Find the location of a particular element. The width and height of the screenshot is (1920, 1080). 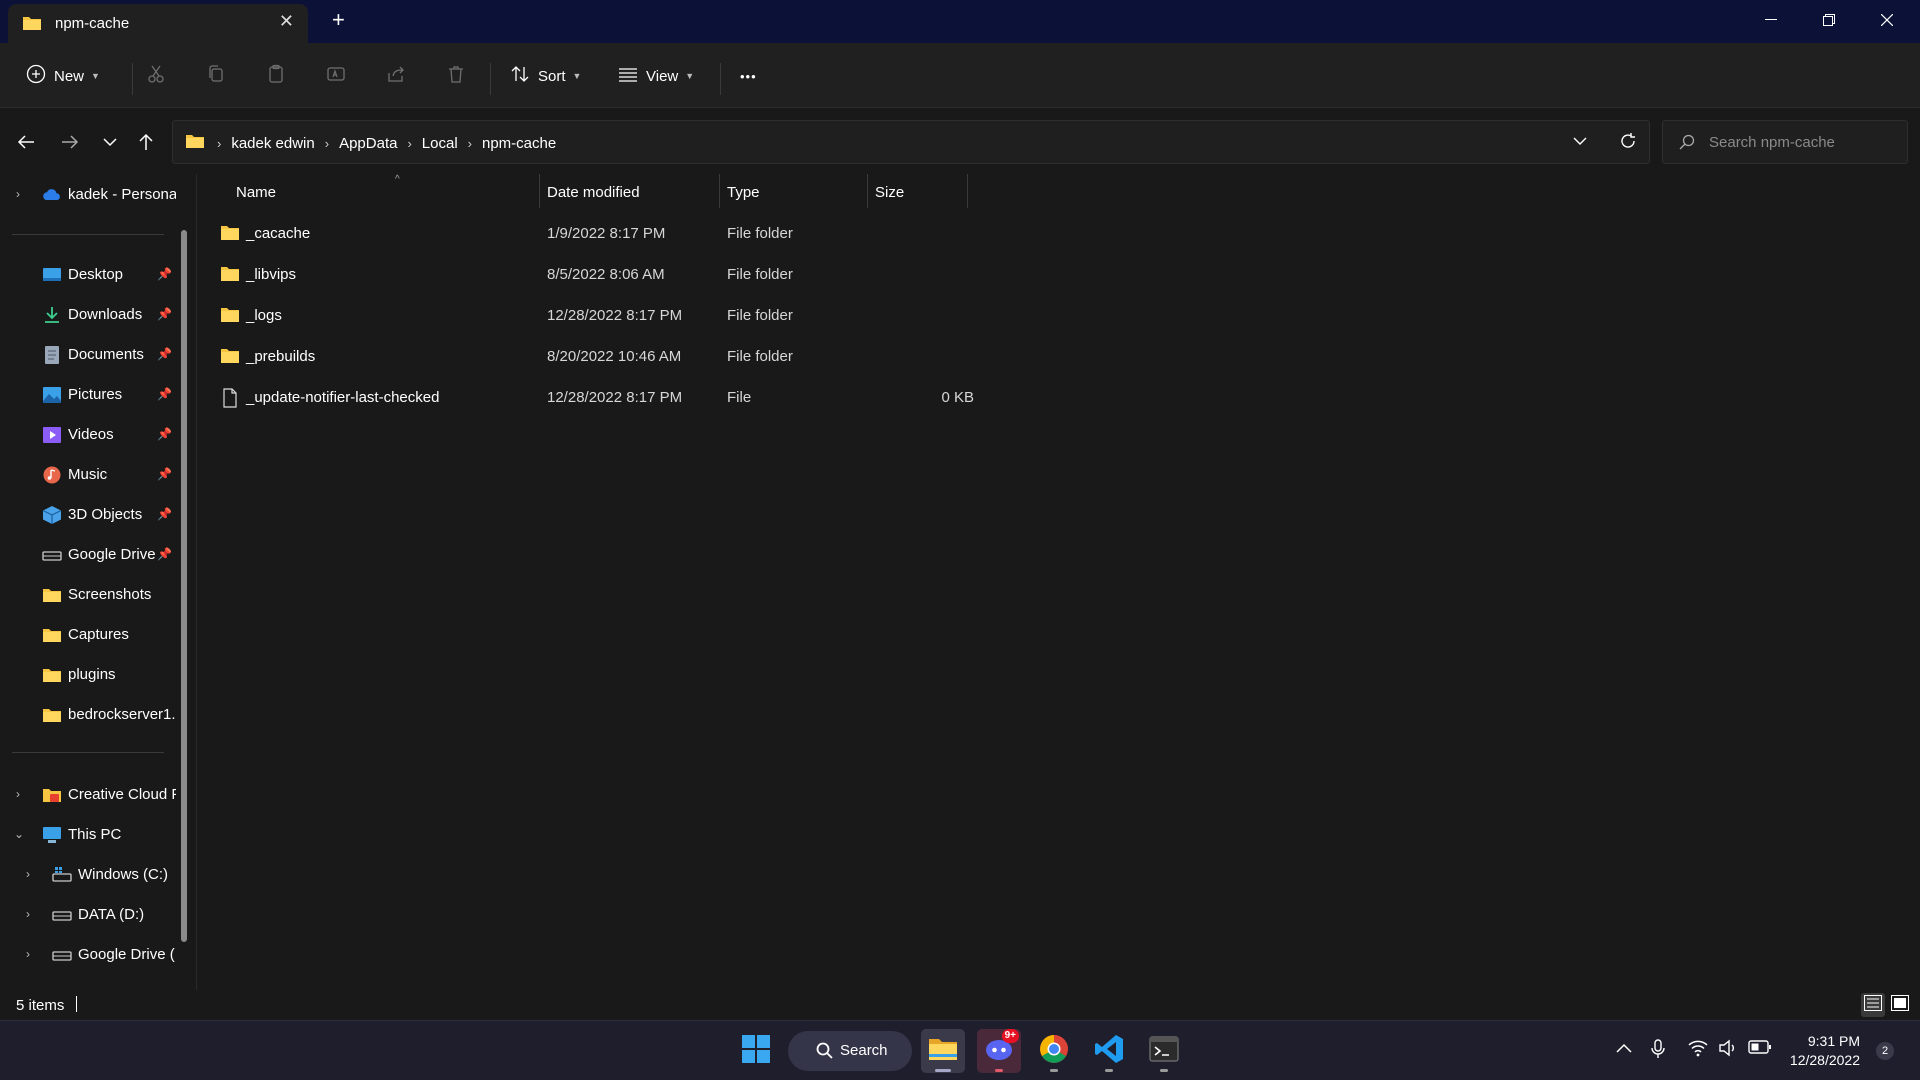

column-name-label: Name is located at coordinates (256, 192).